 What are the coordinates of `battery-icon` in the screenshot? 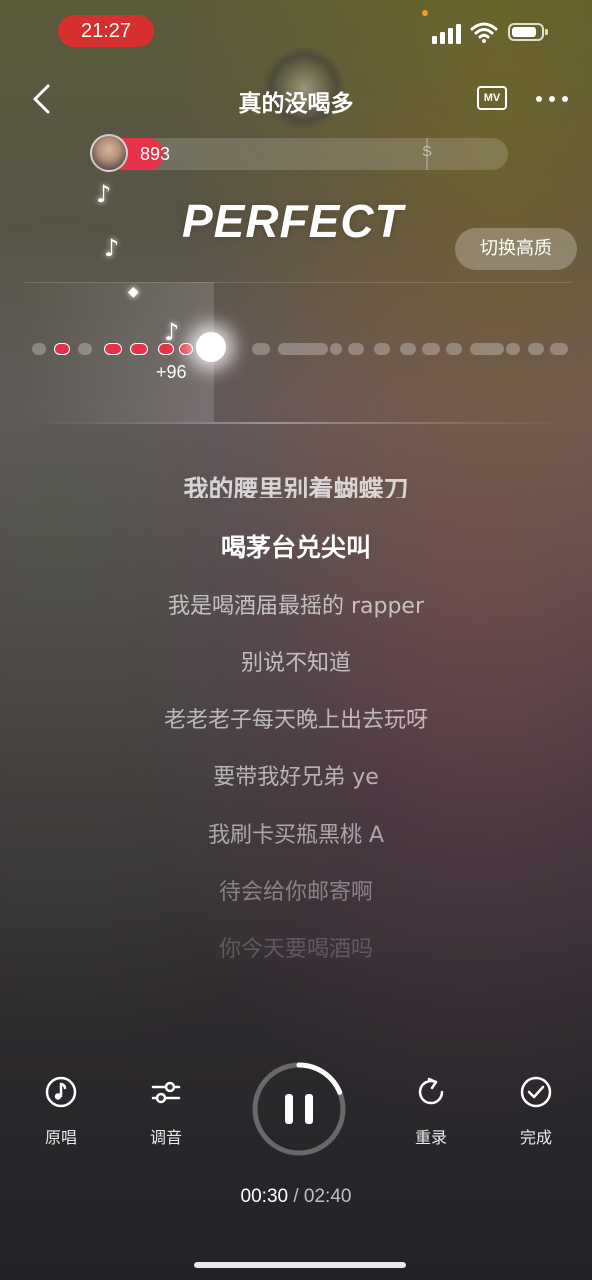 It's located at (528, 32).